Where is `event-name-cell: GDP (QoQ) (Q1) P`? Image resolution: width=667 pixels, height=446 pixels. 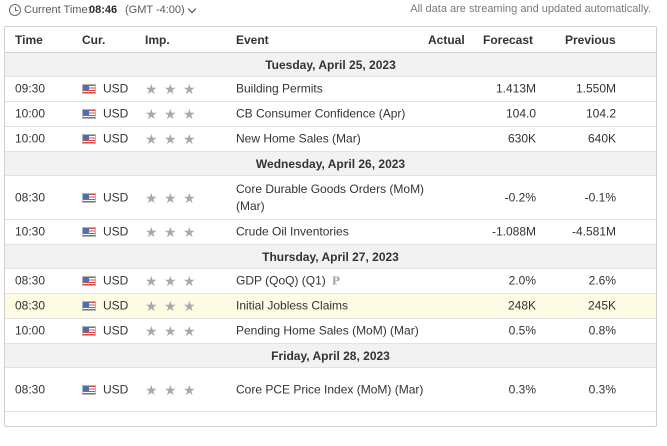
event-name-cell: GDP (QoQ) (Q1) P is located at coordinates (336, 281).